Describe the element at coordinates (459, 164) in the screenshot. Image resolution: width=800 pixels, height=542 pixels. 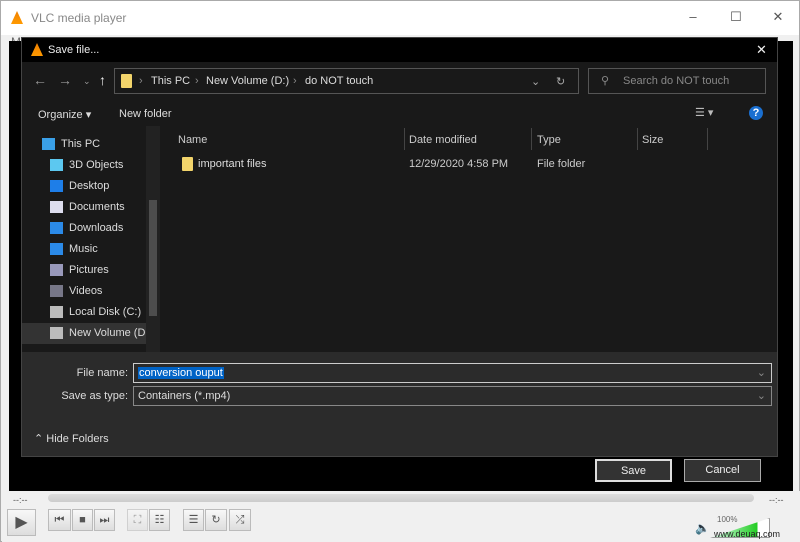
I see `file-date: 12/29/2020 4:58 PM` at that location.